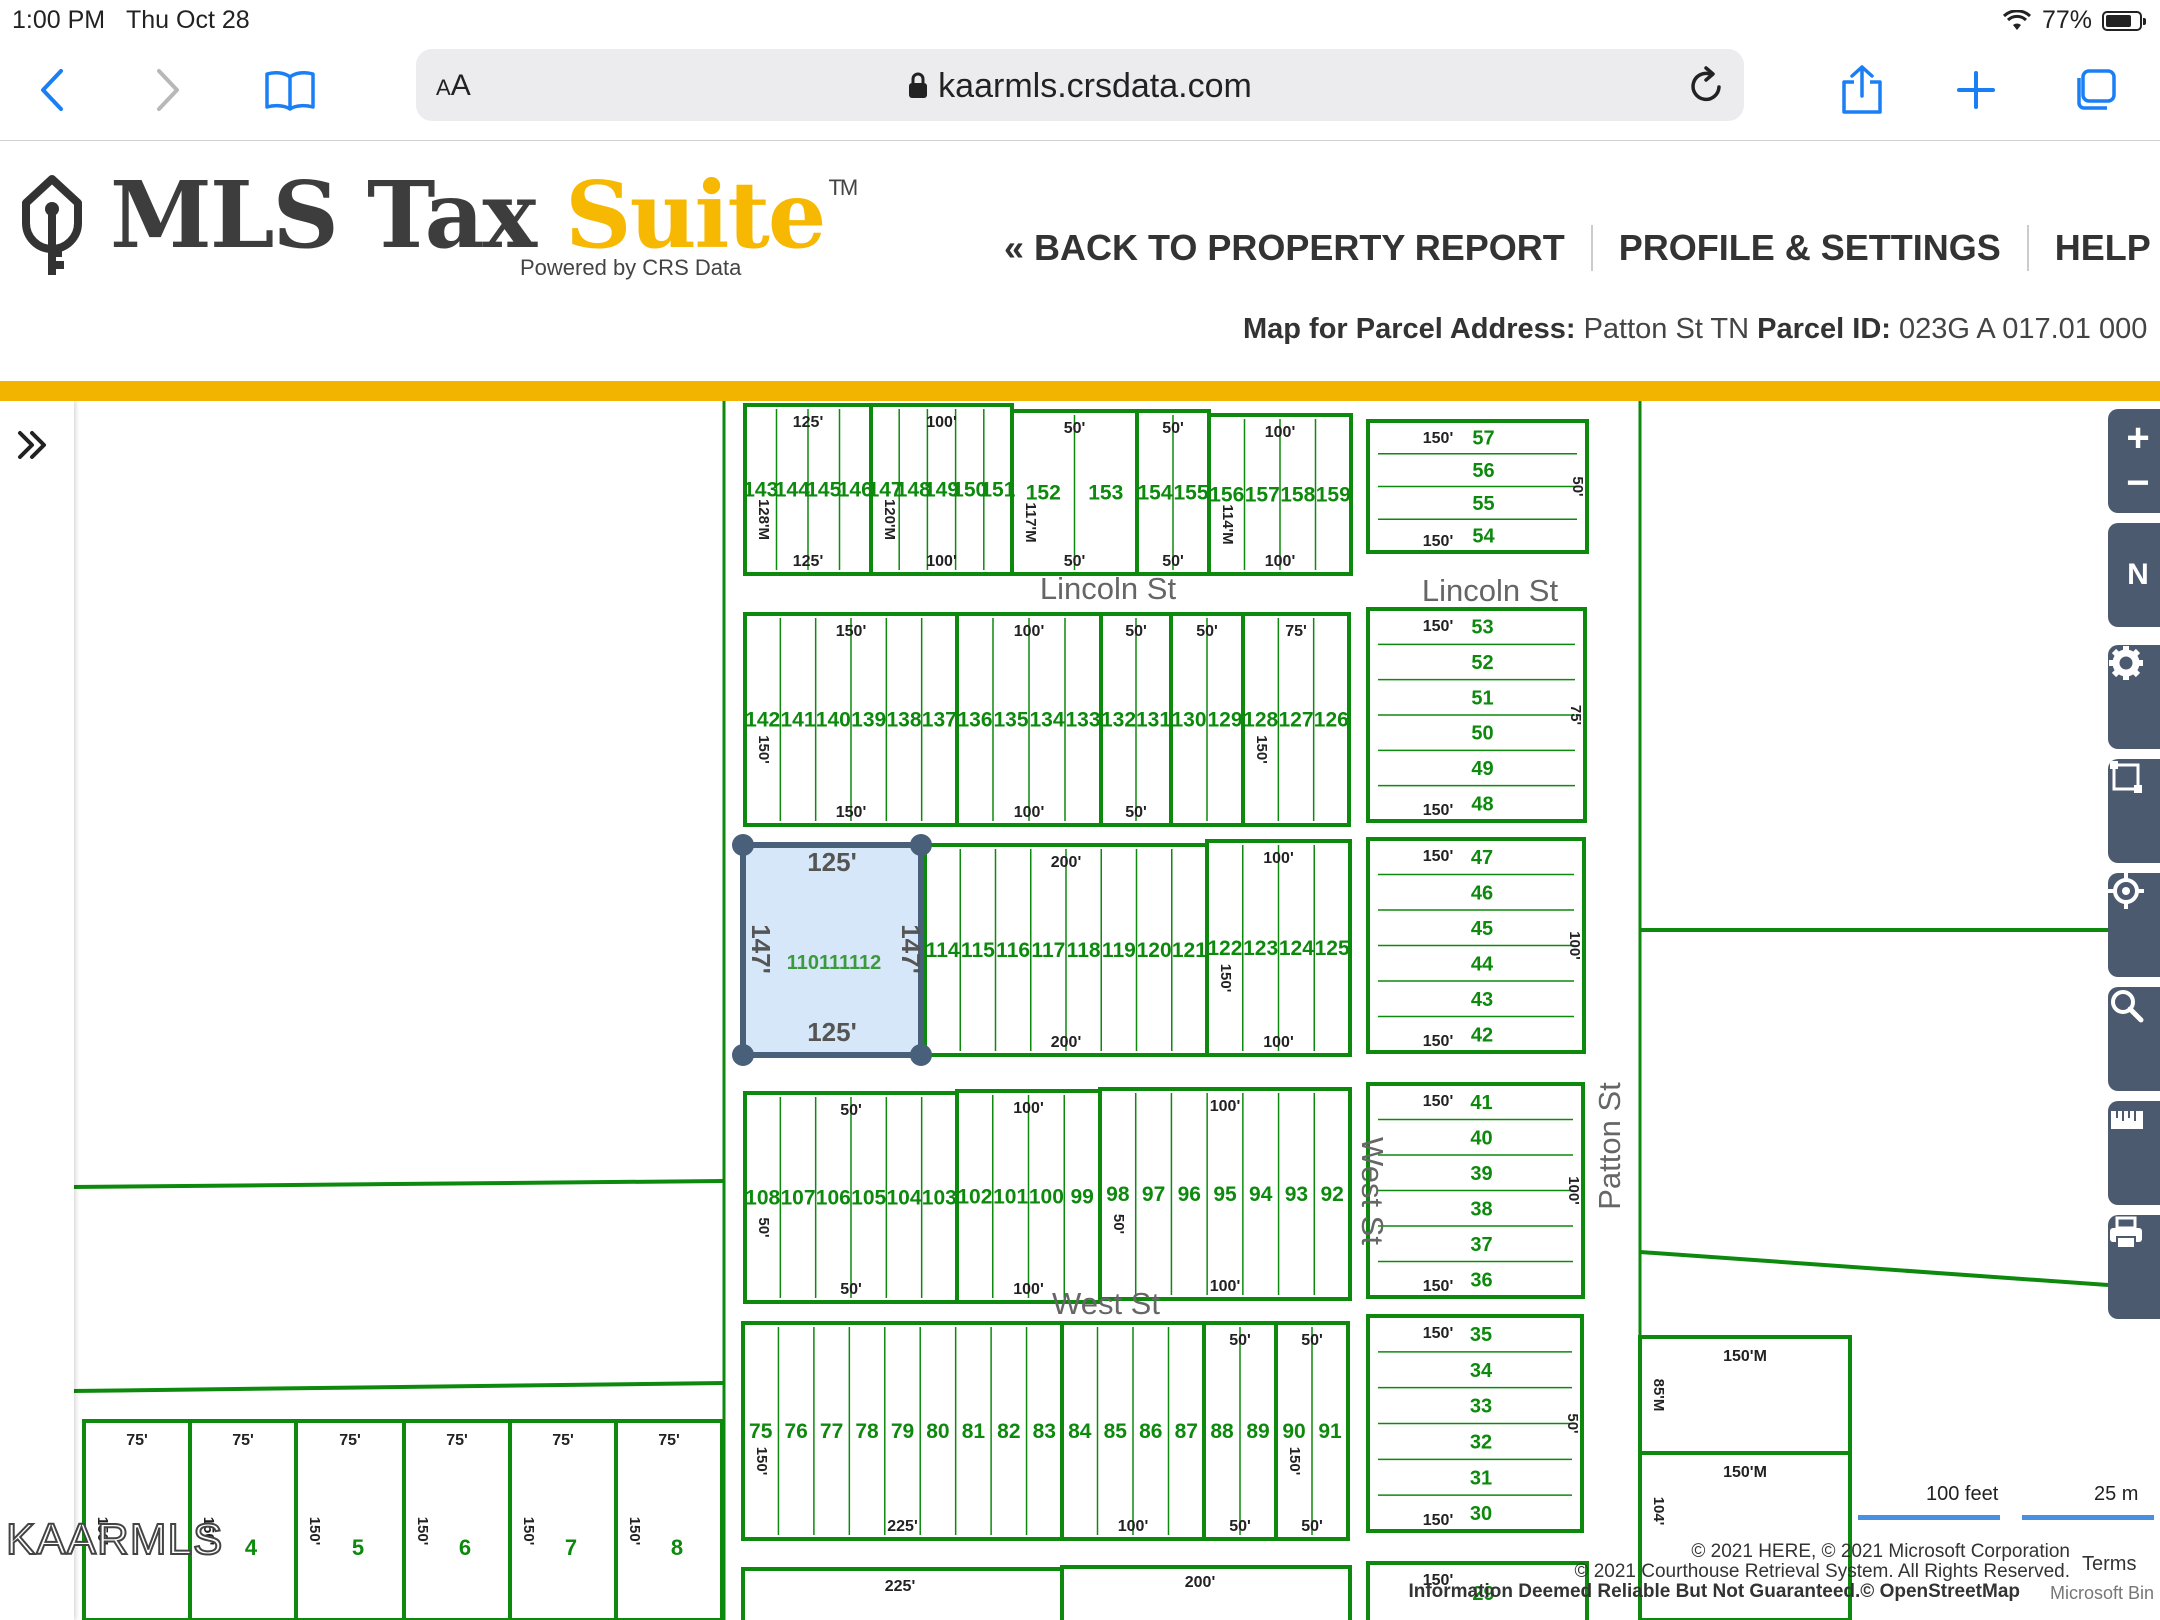 Image resolution: width=2160 pixels, height=1620 pixels. Describe the element at coordinates (677, 1547) in the screenshot. I see `lot-number: 8` at that location.